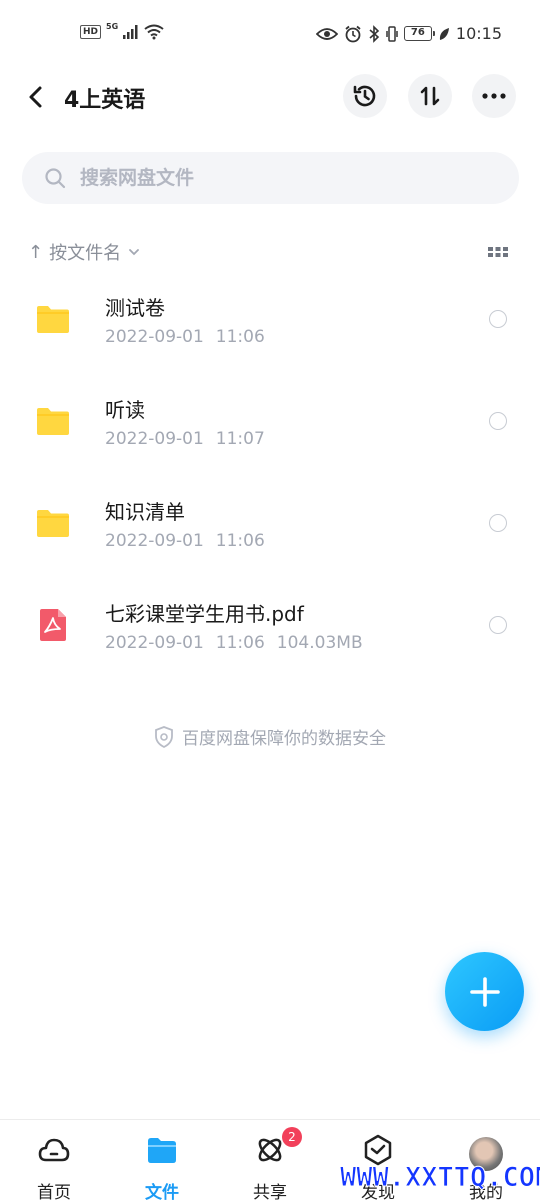 Image resolution: width=540 pixels, height=1200 pixels. Describe the element at coordinates (162, 1191) in the screenshot. I see `nav-files-label: 文件` at that location.